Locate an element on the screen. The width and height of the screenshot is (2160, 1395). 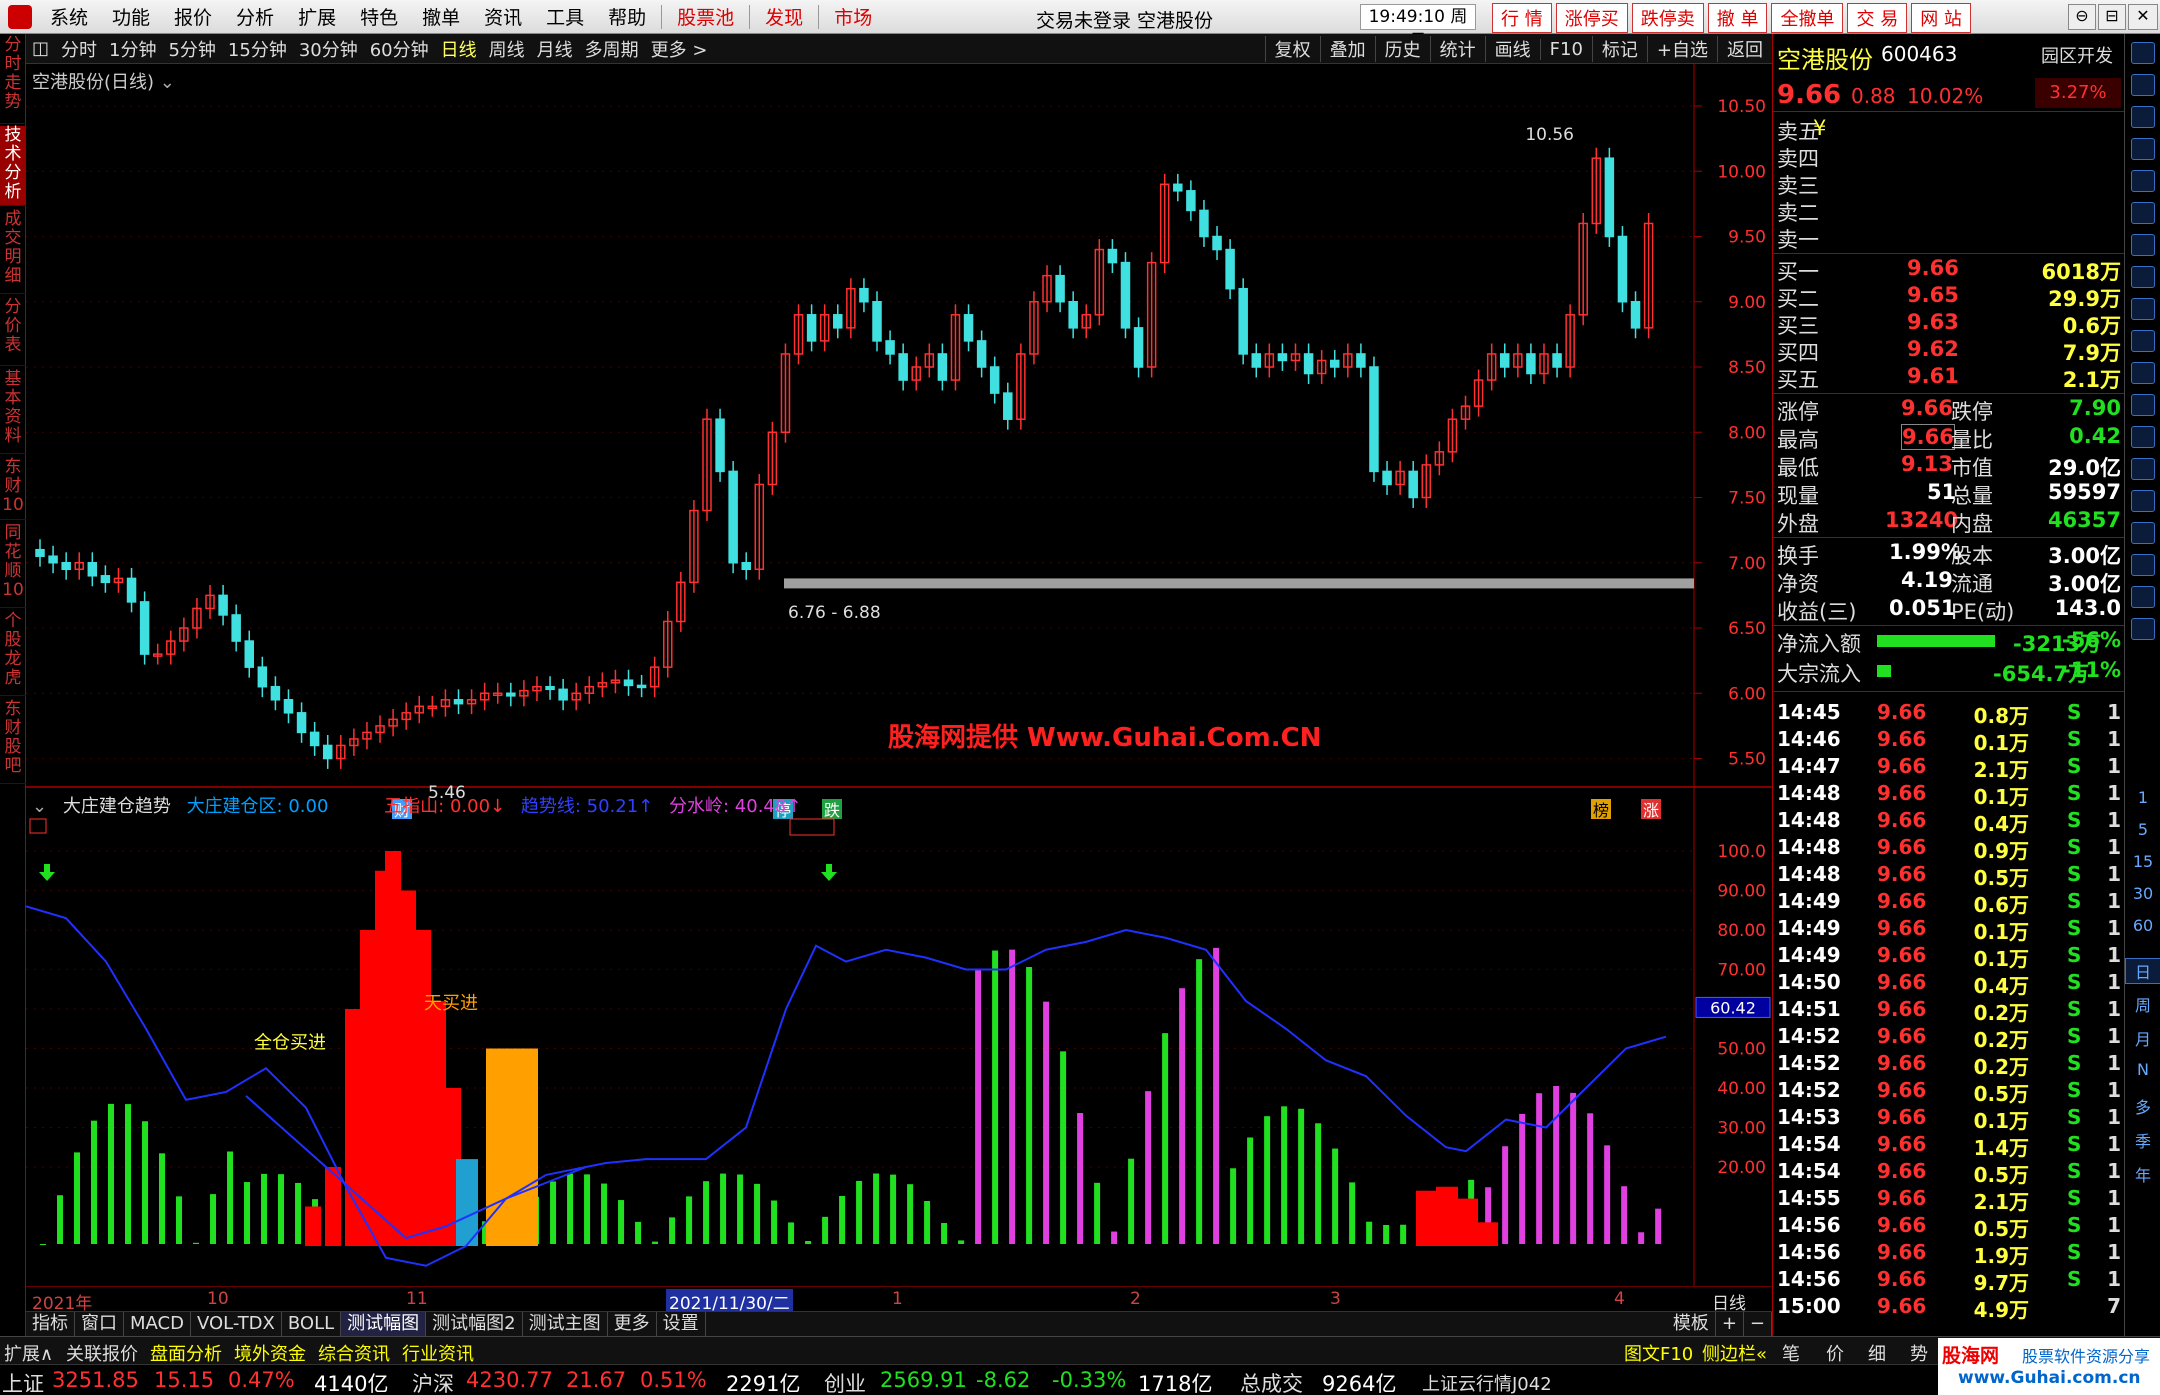
back-button: 返回 is located at coordinates (1744, 49).